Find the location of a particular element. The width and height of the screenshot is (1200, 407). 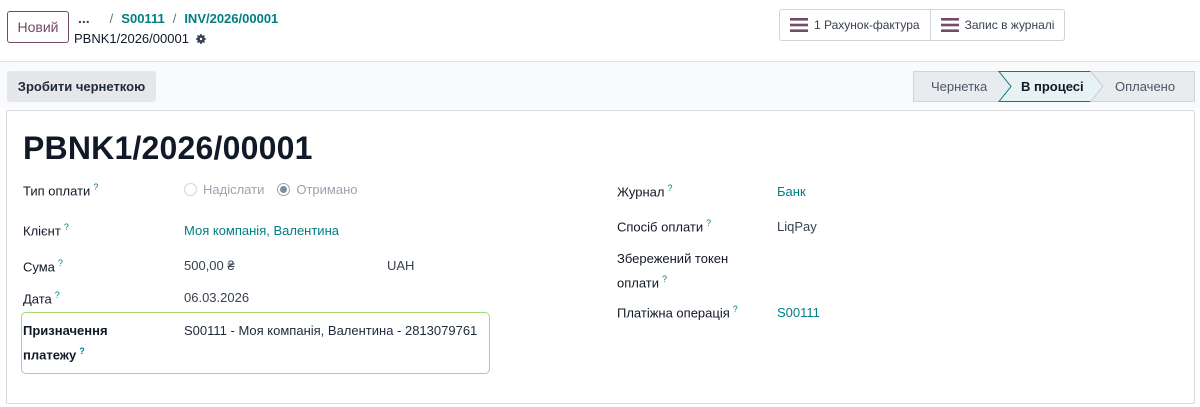

gear-icon is located at coordinates (201, 39).